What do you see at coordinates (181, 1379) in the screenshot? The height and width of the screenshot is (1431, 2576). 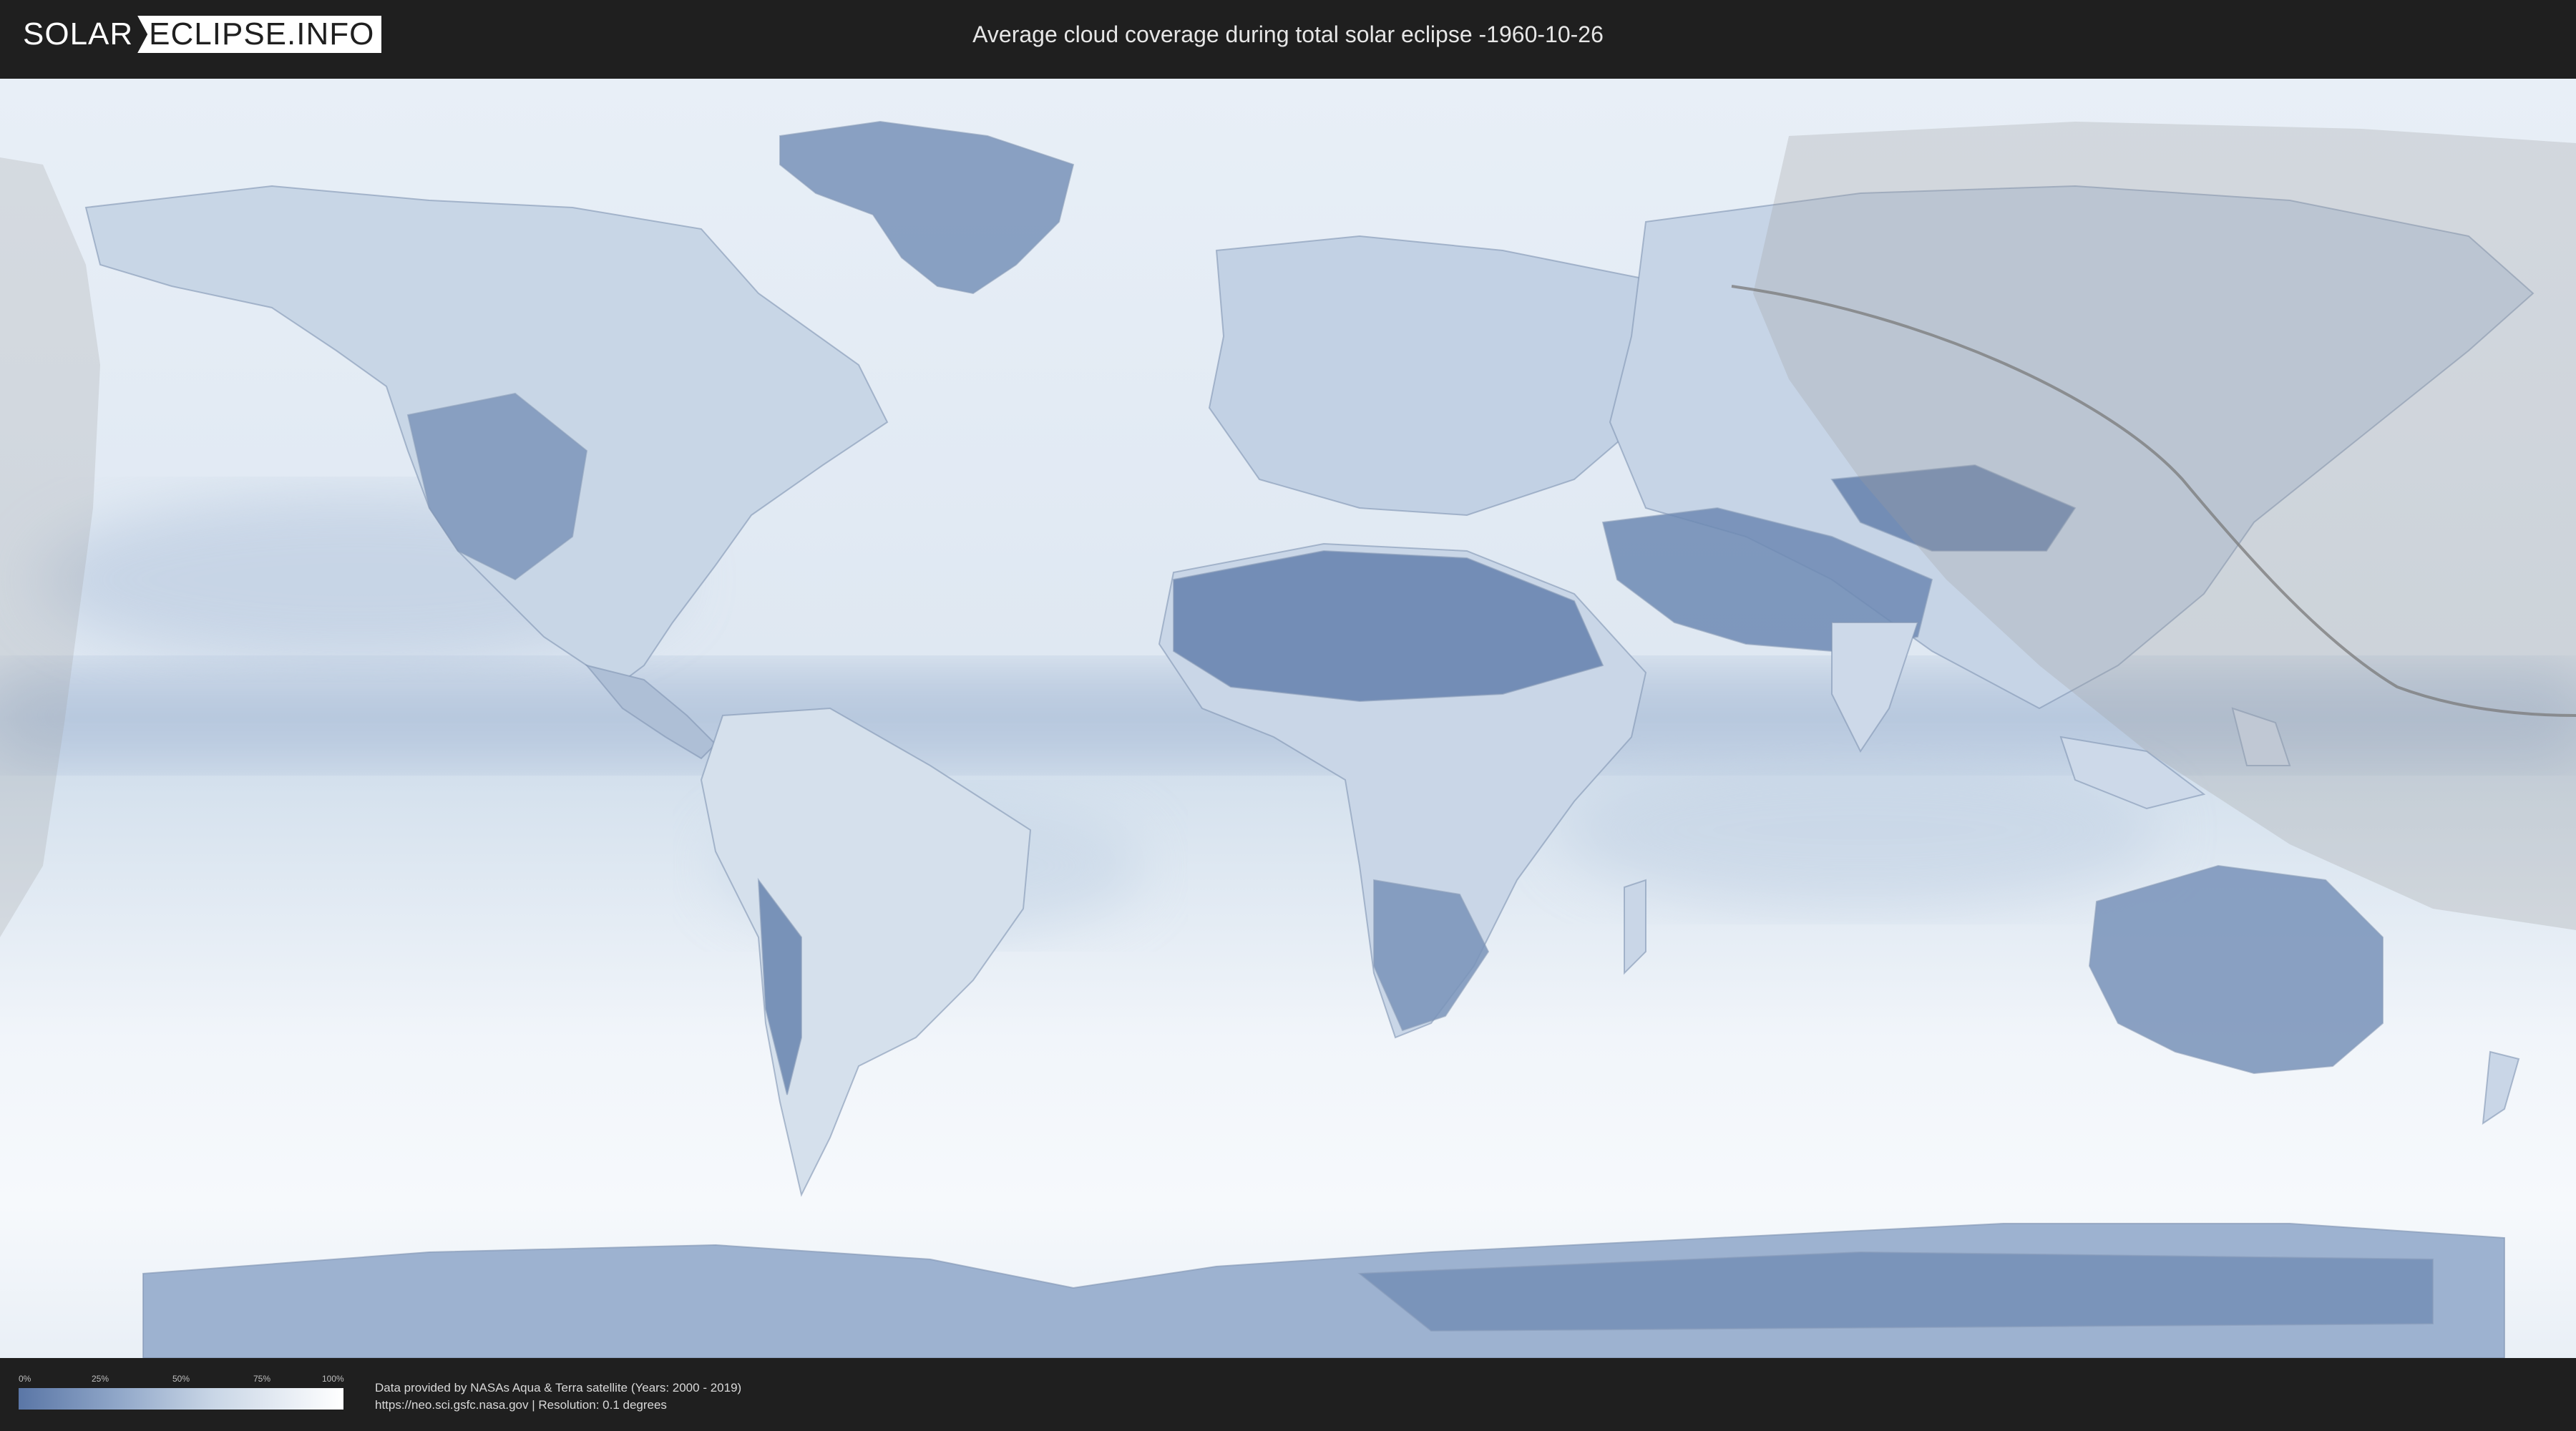 I see `legend-tick-50: 50%` at bounding box center [181, 1379].